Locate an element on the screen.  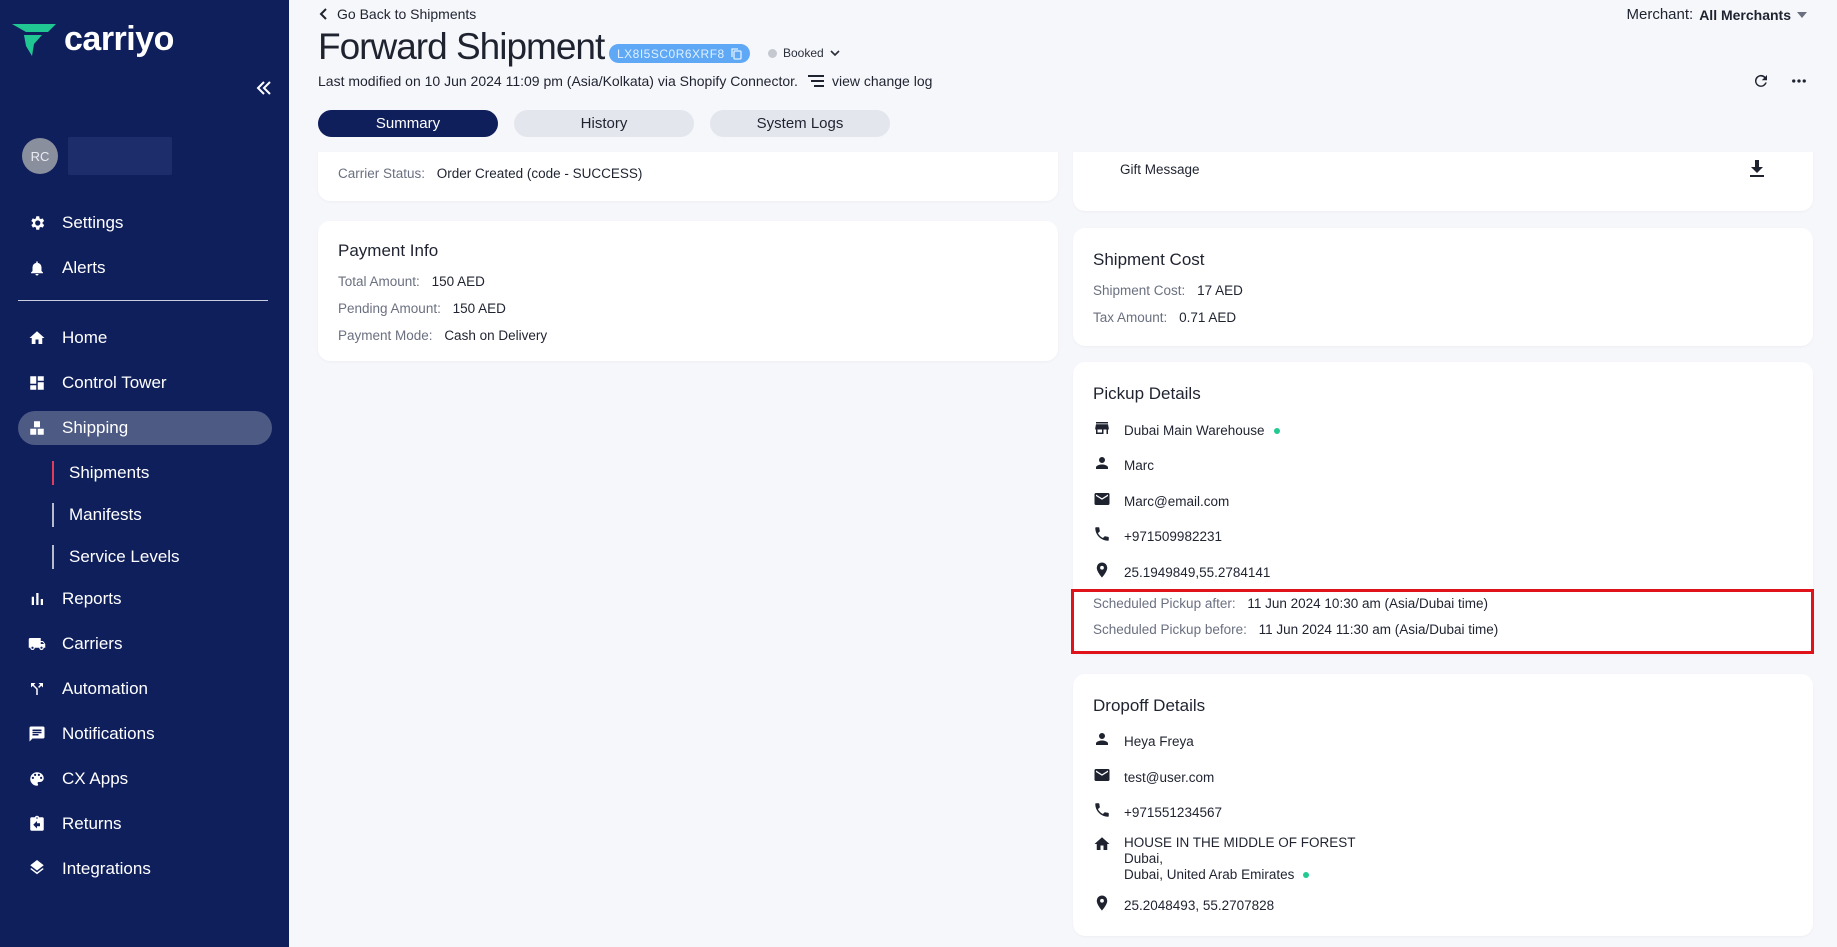
verified-address-dot is located at coordinates (1306, 875).